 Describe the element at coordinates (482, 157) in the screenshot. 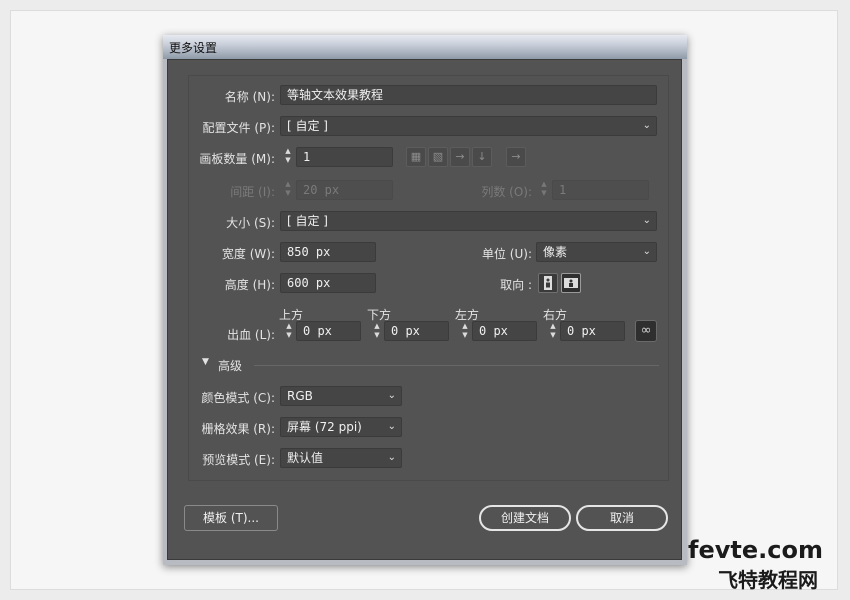

I see `arrange-by-column-icon: ↓` at that location.